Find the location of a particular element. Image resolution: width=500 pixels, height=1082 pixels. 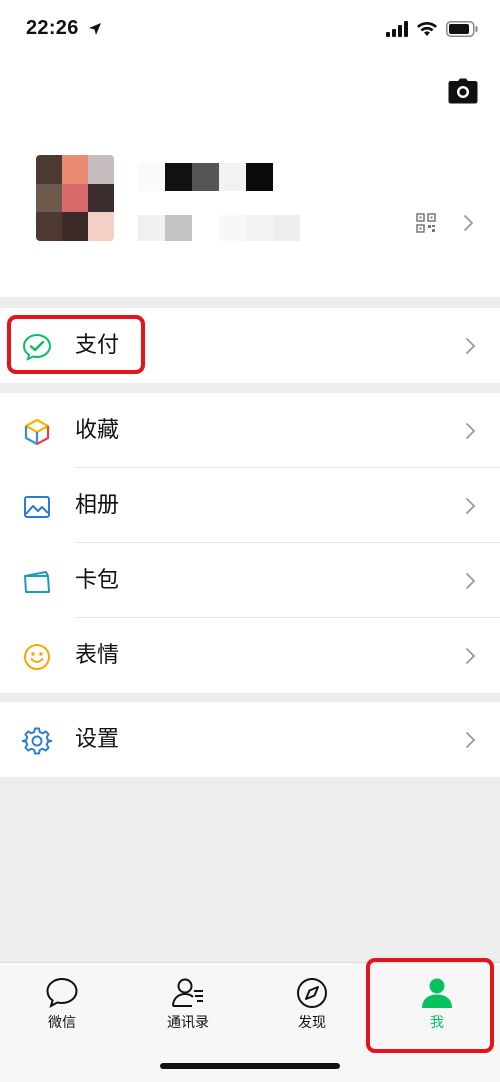

tab-label-discover: 发现 is located at coordinates (312, 1023).